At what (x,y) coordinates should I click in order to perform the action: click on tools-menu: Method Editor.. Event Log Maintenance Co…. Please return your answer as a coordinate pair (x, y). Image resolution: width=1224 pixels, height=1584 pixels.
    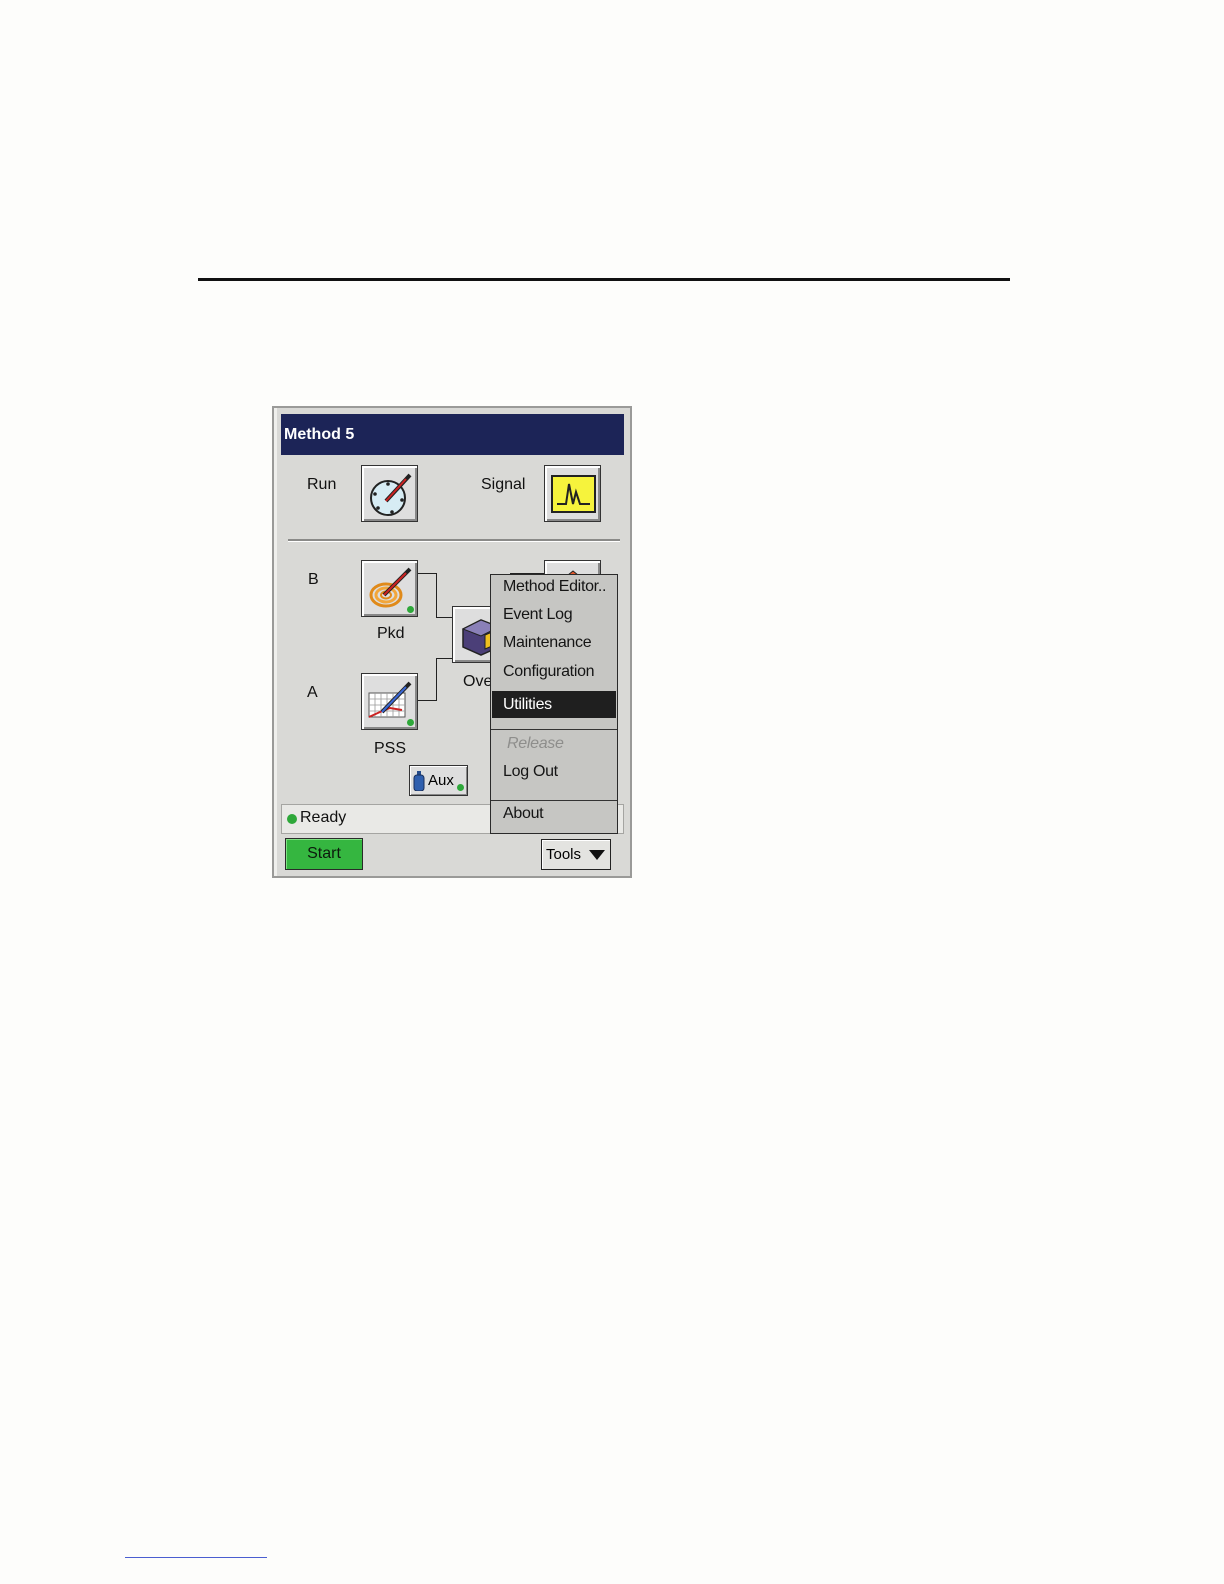
    Looking at the image, I should click on (554, 704).